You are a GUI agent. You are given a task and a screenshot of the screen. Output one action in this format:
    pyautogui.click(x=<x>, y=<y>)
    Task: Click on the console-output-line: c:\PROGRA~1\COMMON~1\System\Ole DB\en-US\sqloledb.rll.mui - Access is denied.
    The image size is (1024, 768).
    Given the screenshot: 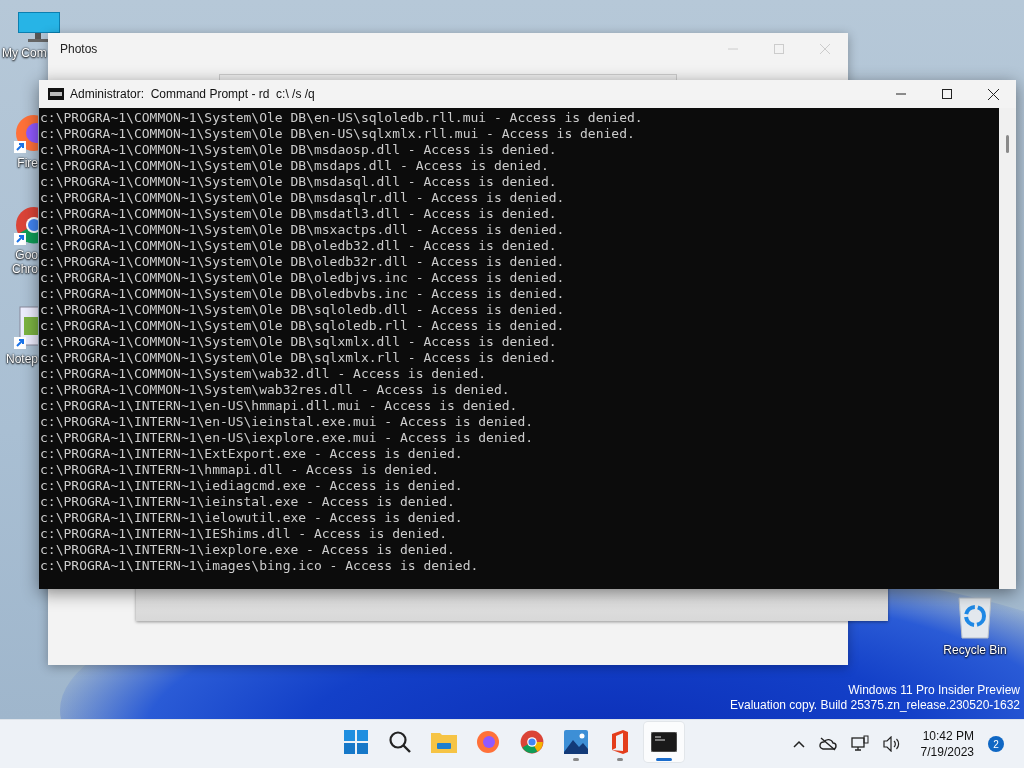 What is the action you would take?
    pyautogui.click(x=342, y=118)
    